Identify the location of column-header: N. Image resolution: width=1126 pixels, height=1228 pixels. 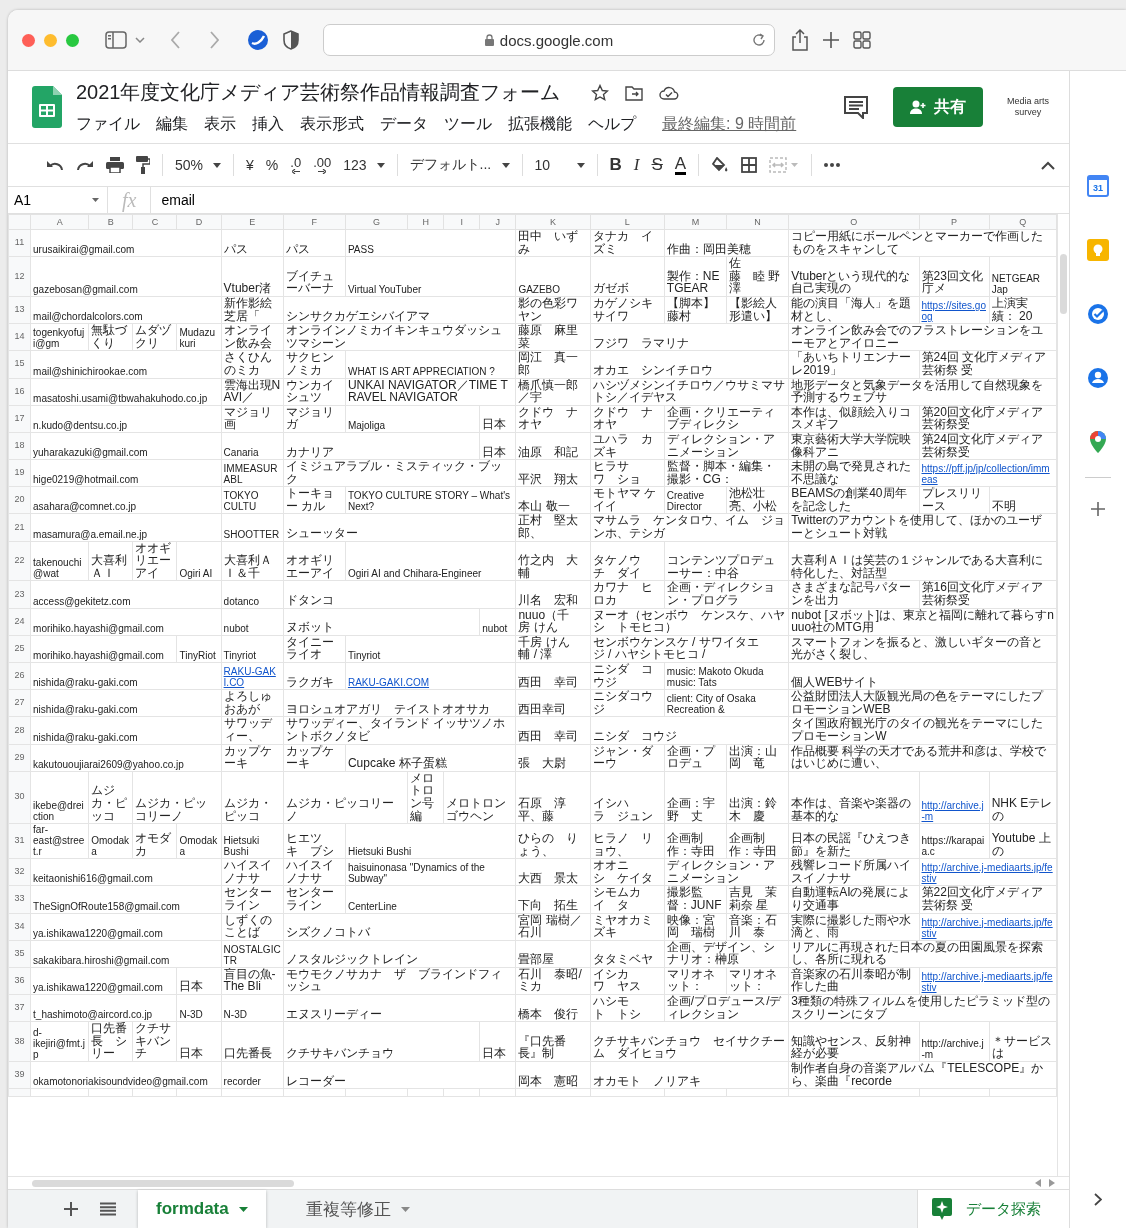
(757, 222).